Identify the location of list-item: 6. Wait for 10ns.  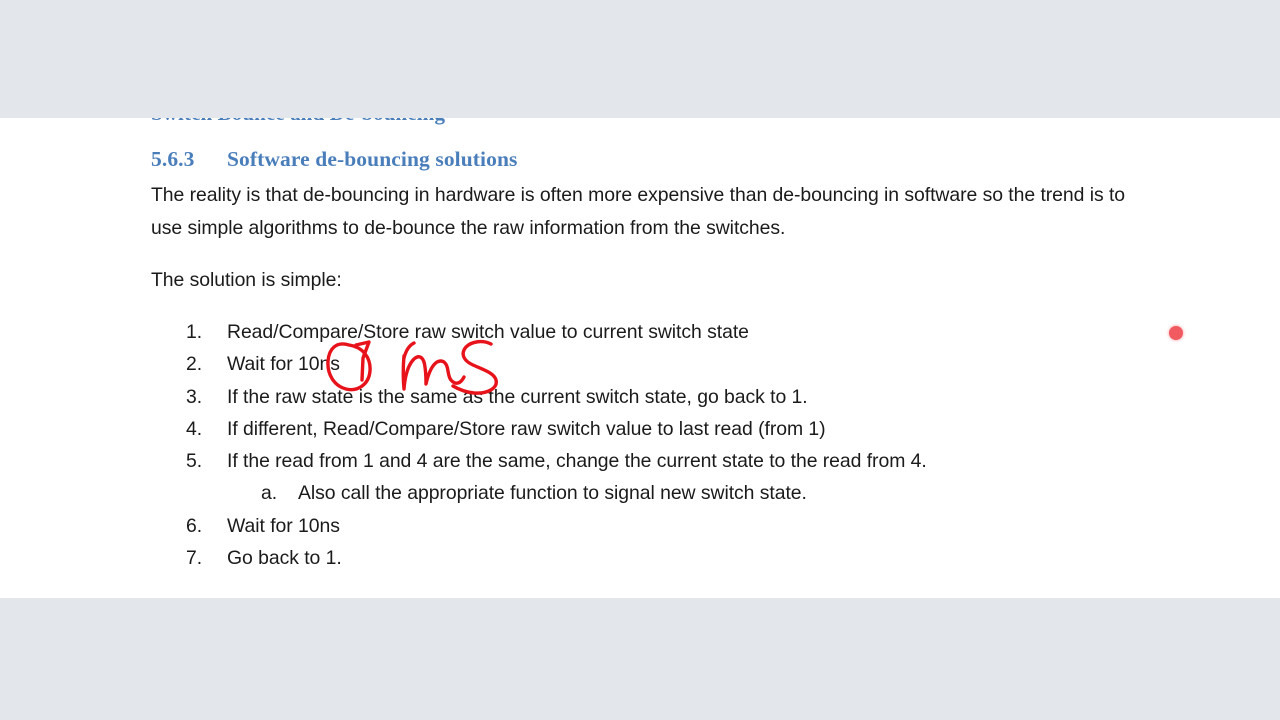
(636, 526).